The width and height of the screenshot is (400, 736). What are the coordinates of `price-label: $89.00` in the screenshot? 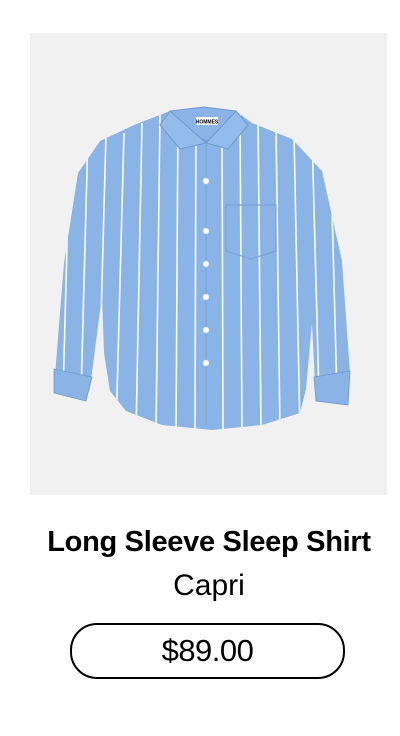 It's located at (207, 650).